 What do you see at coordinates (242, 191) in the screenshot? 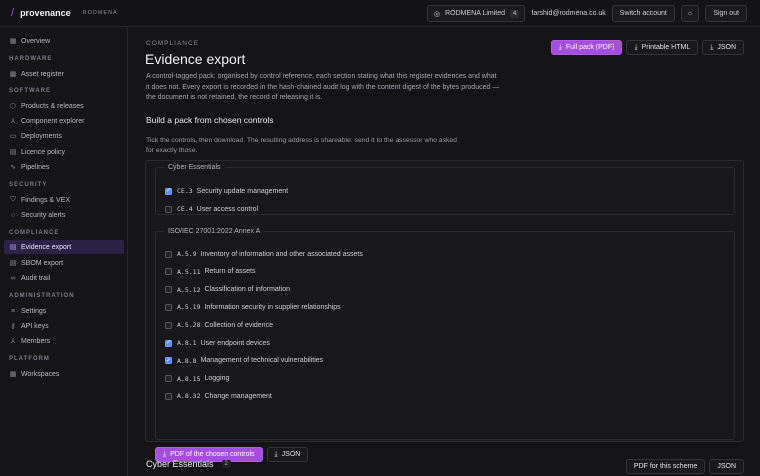
I see `control-label: Security update management` at bounding box center [242, 191].